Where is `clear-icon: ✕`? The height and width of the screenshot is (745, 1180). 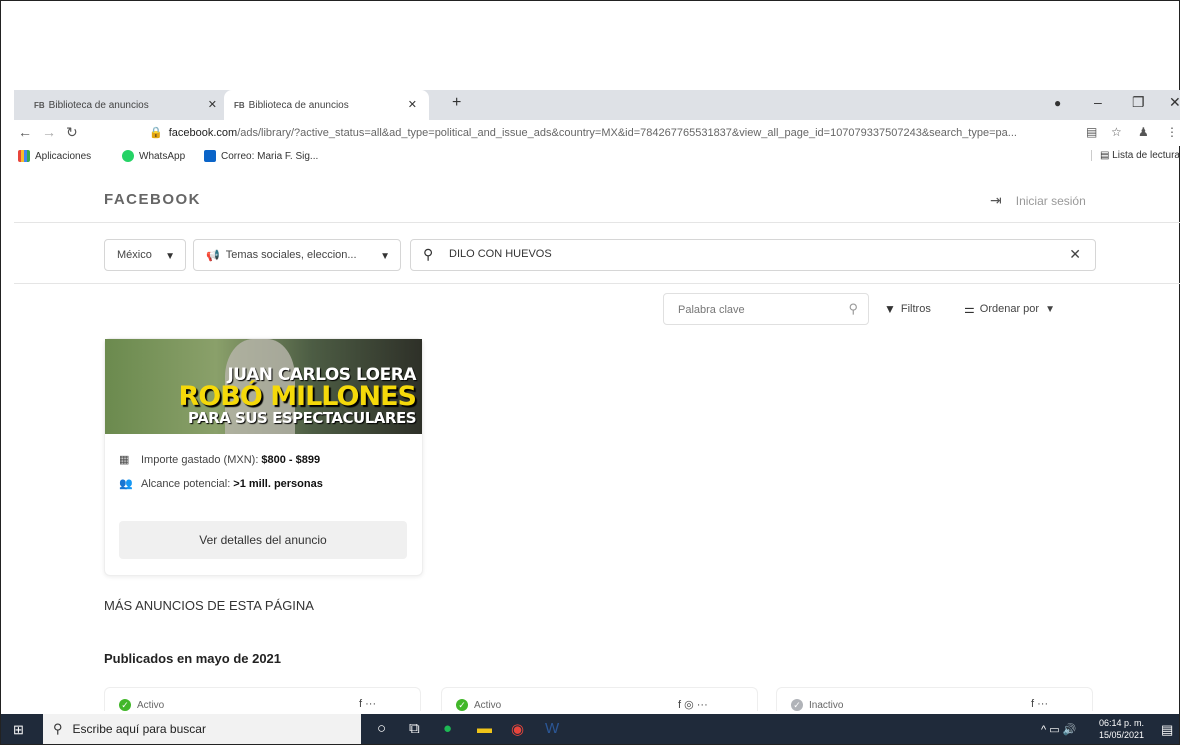
clear-icon: ✕ is located at coordinates (1075, 254).